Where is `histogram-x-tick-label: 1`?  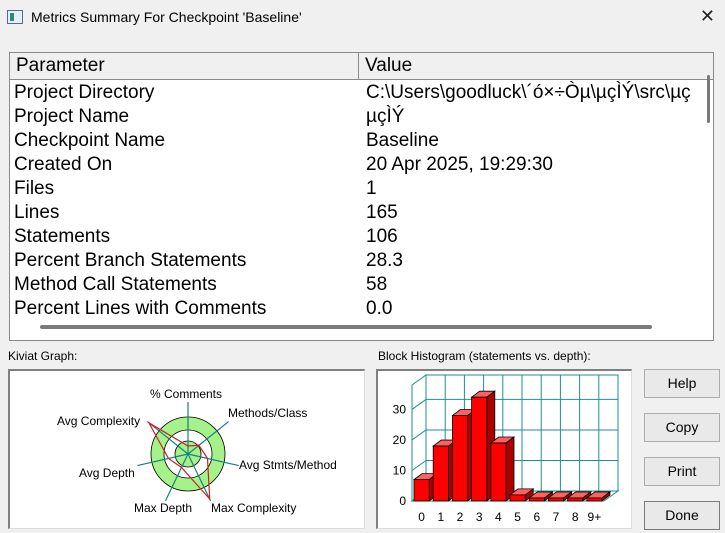
histogram-x-tick-label: 1 is located at coordinates (440, 517).